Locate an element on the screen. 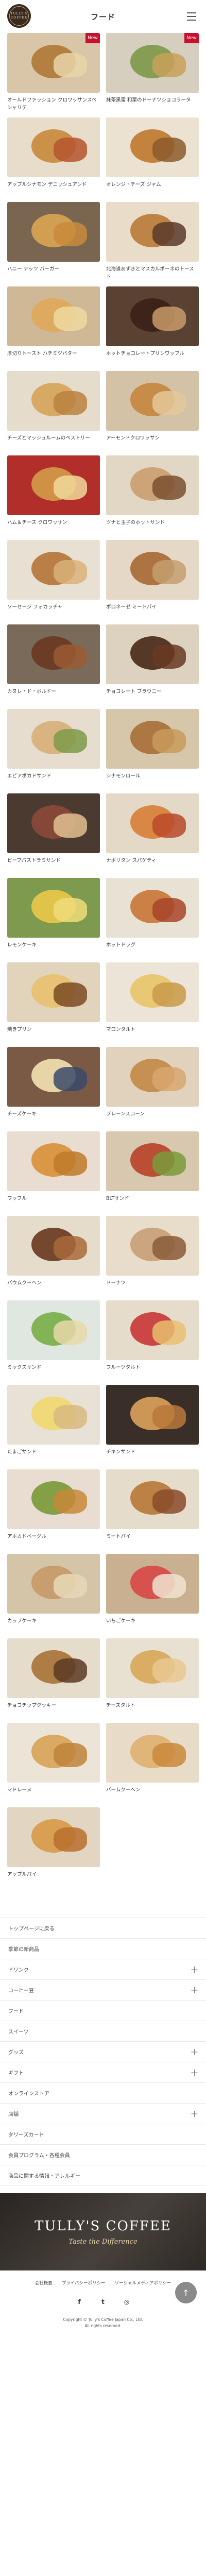  product-image: New is located at coordinates (152, 63).